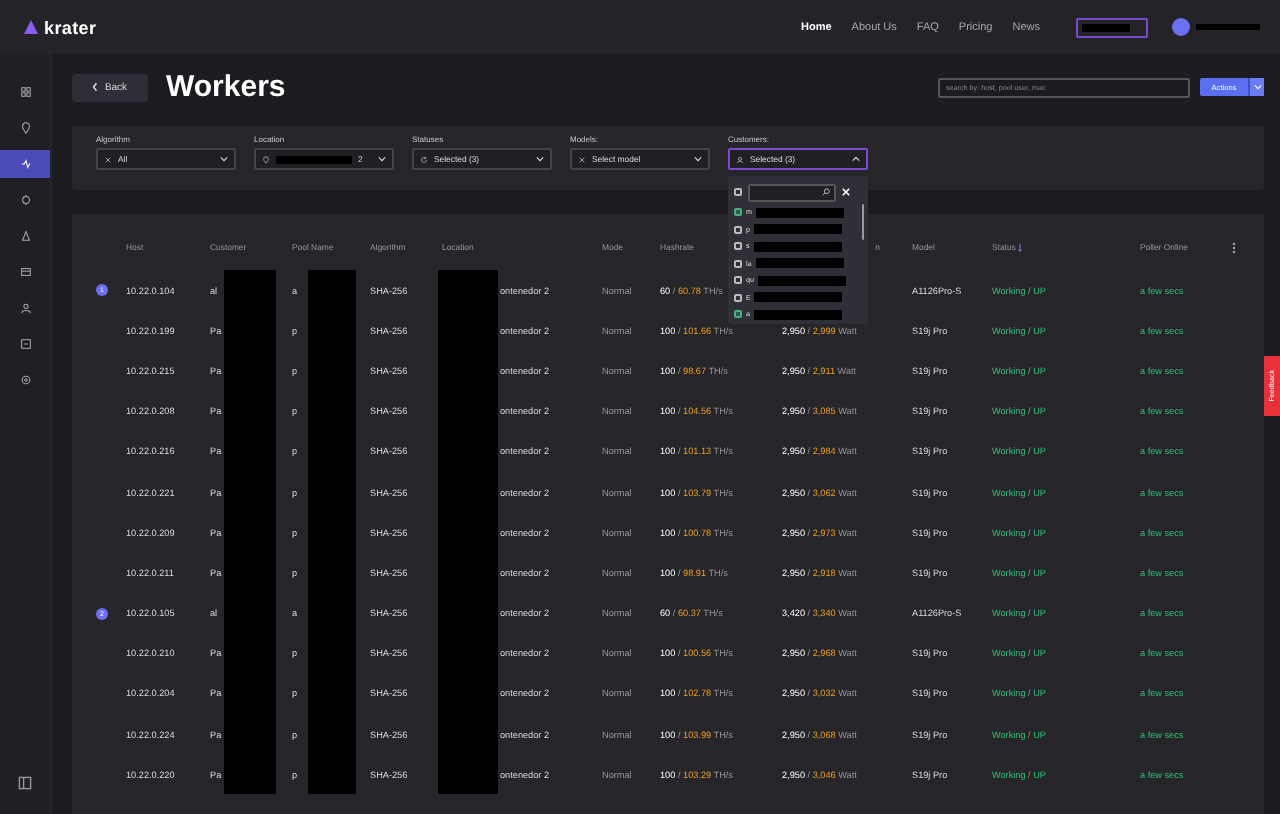 The height and width of the screenshot is (814, 1280). What do you see at coordinates (25, 164) in the screenshot?
I see `pulse-icon` at bounding box center [25, 164].